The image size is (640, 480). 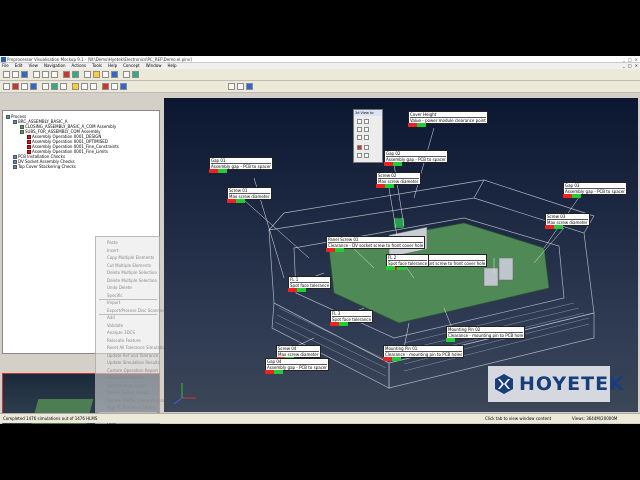 I want to click on cut-icon, so click(x=36, y=74).